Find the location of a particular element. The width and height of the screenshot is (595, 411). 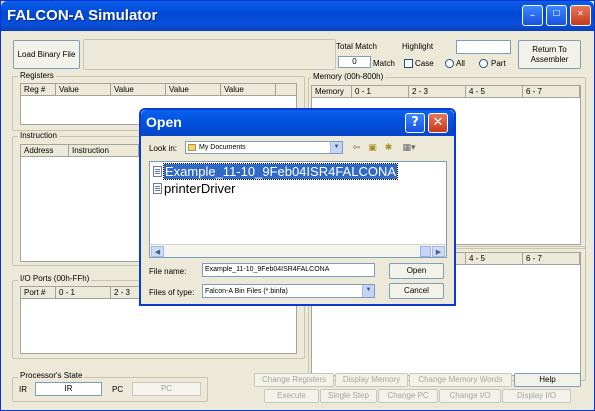

instruction-col-header: Instruction is located at coordinates (104, 150).